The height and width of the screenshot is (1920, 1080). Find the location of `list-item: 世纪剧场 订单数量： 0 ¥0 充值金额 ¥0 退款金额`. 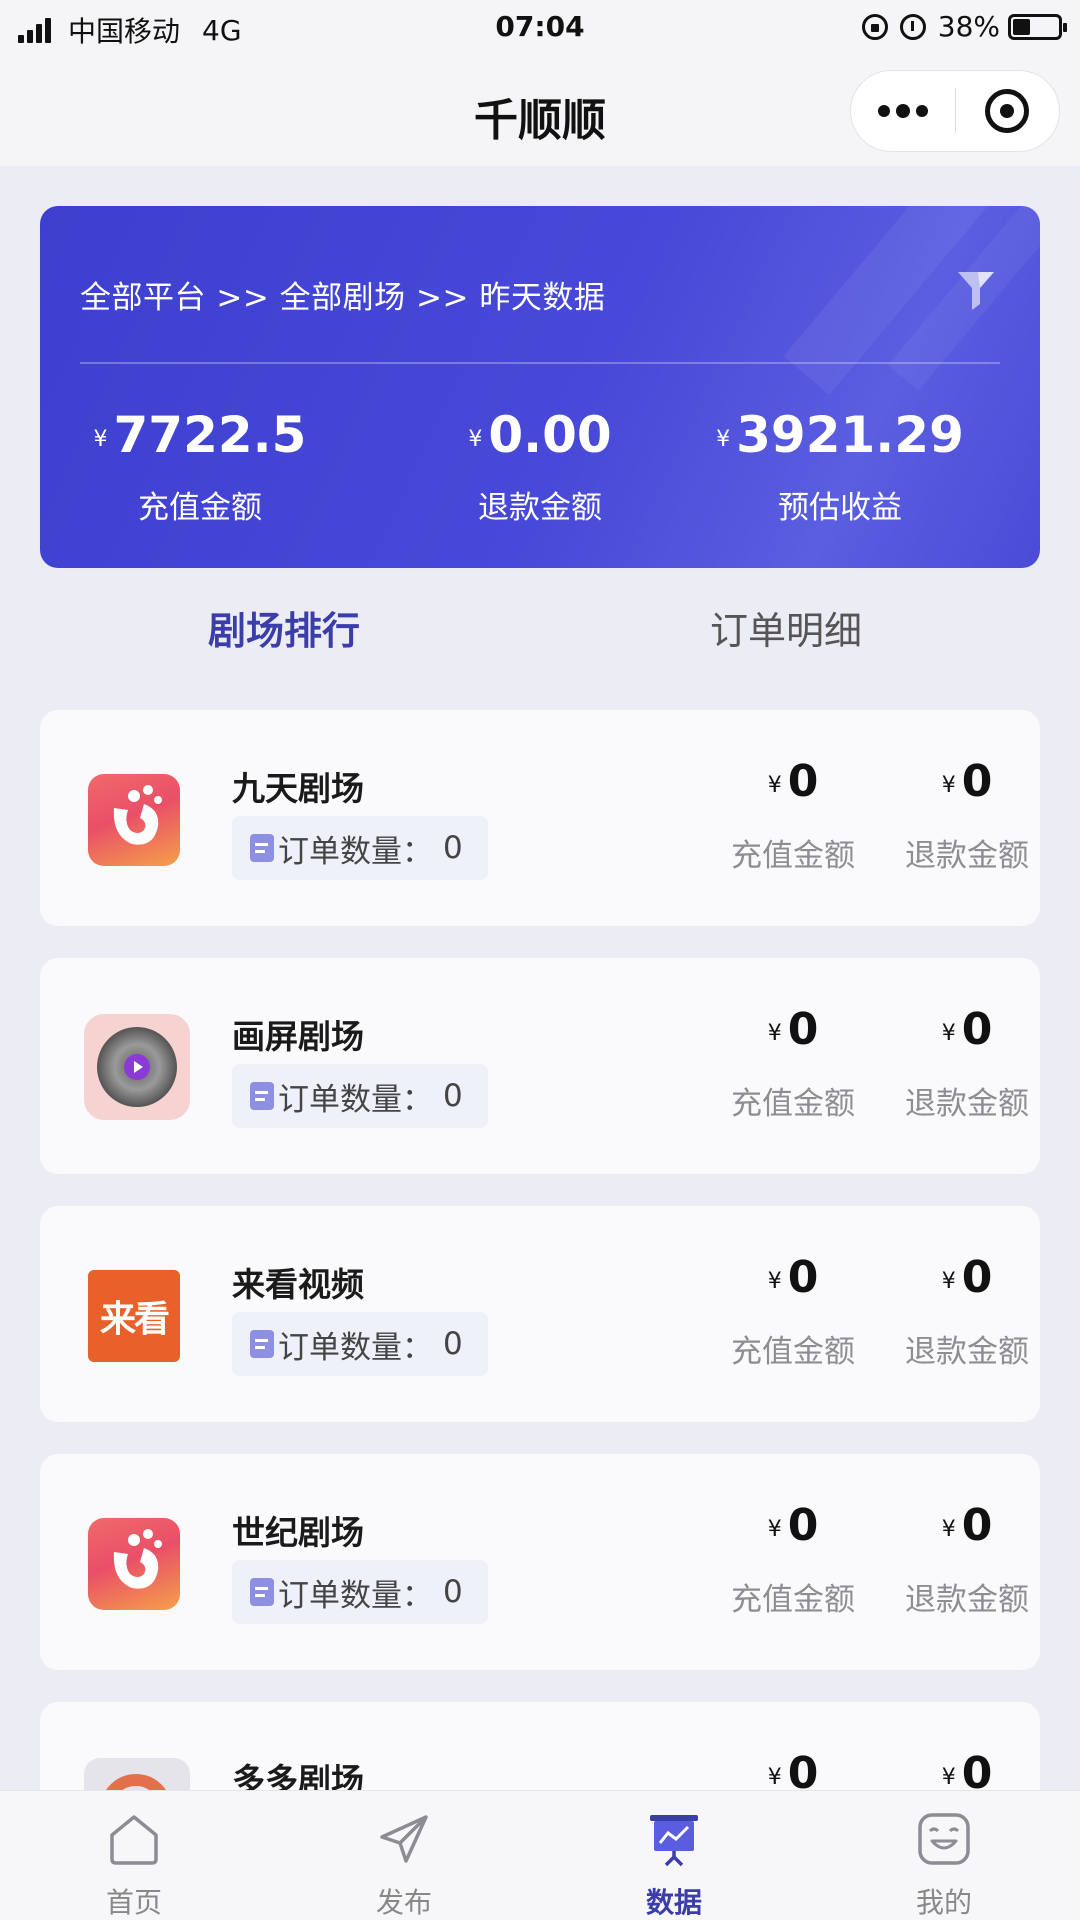

list-item: 世纪剧场 订单数量： 0 ¥0 充值金额 ¥0 退款金额 is located at coordinates (540, 1562).